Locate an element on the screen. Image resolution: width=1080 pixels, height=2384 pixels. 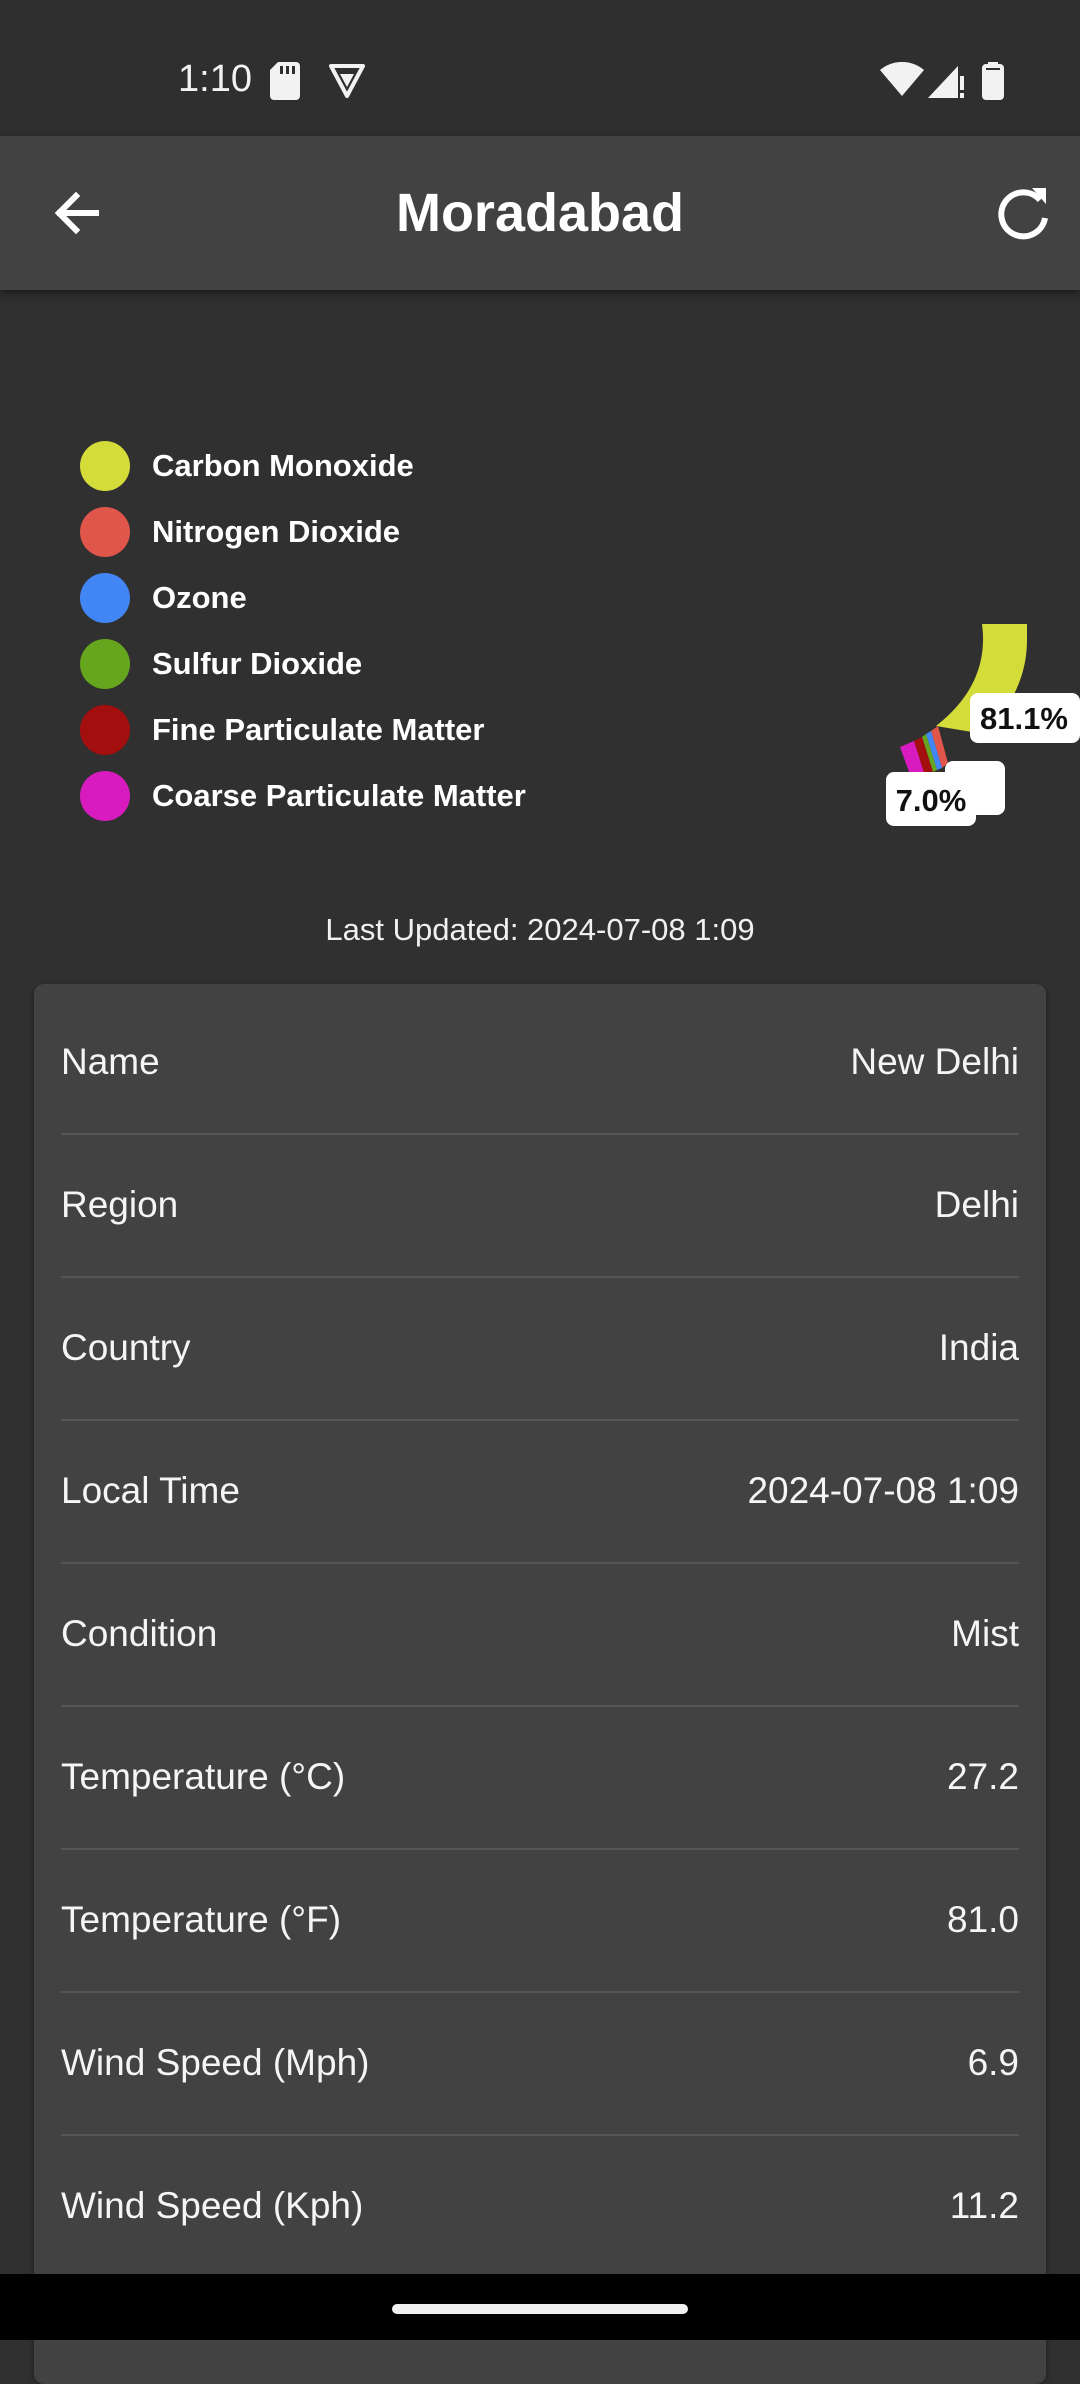
app-bar: Moradabad is located at coordinates (540, 213).